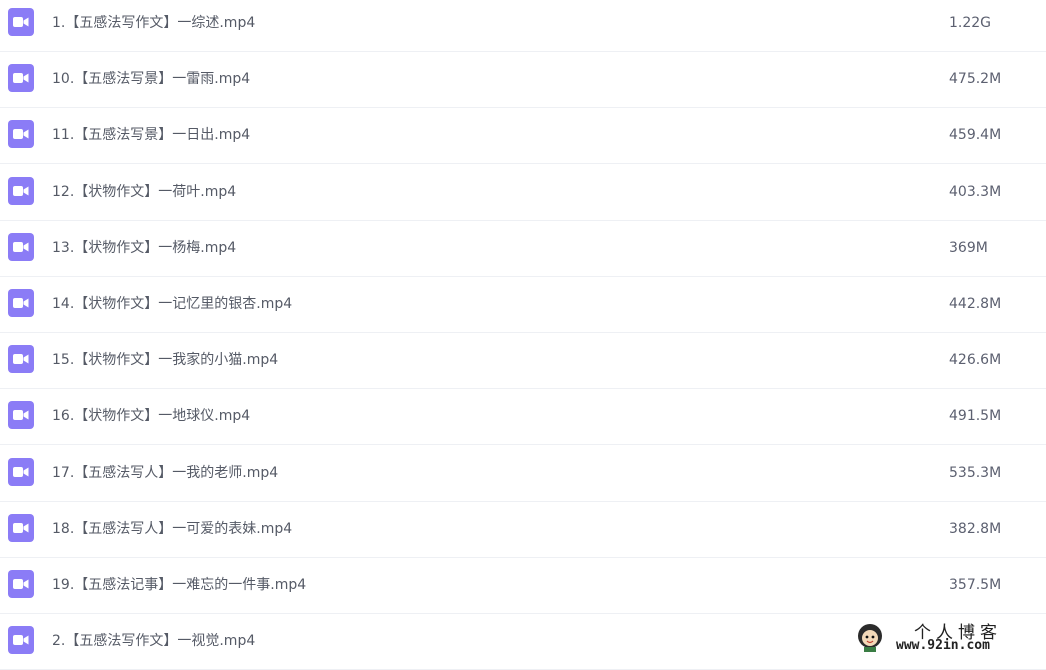  Describe the element at coordinates (975, 79) in the screenshot. I see `file-size: 475.2M` at that location.